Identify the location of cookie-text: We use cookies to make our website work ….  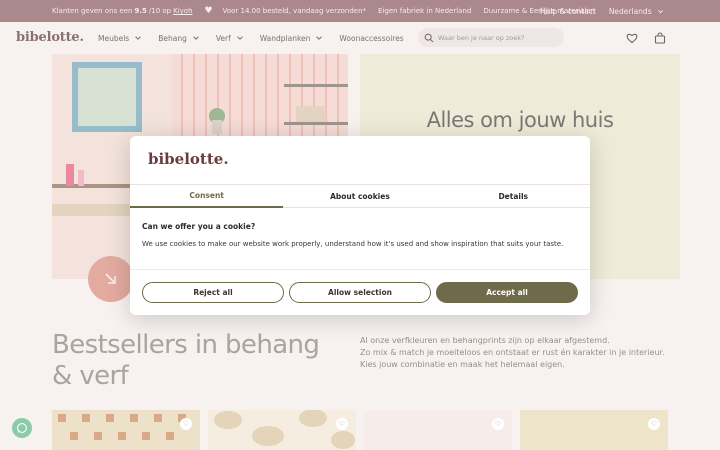
(353, 244).